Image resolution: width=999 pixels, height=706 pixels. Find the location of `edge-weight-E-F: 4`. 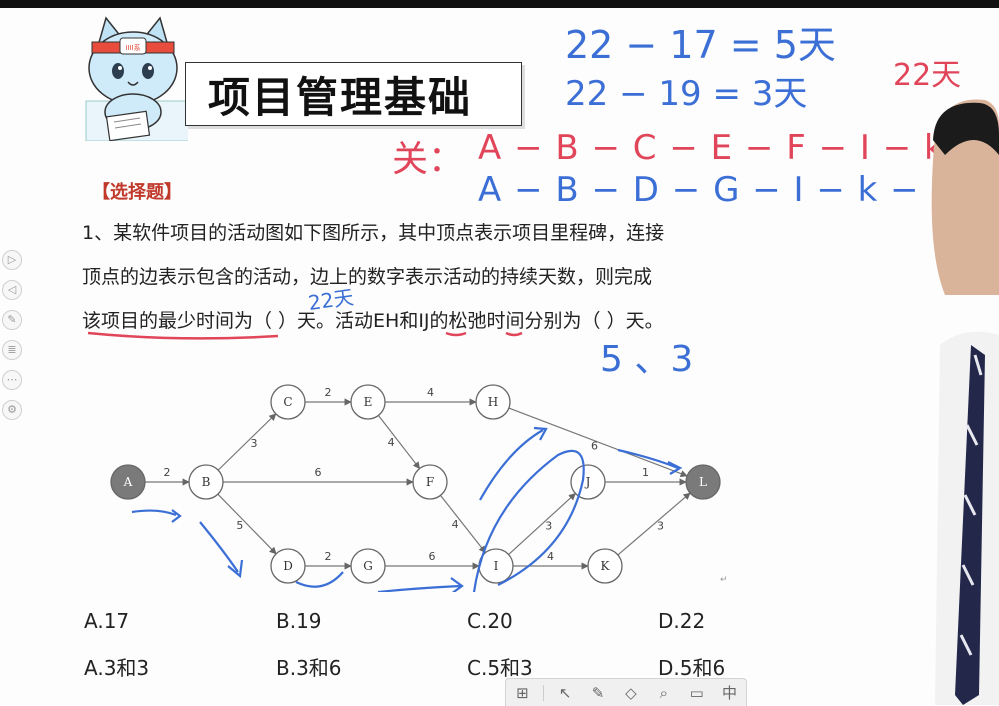

edge-weight-E-F: 4 is located at coordinates (391, 442).